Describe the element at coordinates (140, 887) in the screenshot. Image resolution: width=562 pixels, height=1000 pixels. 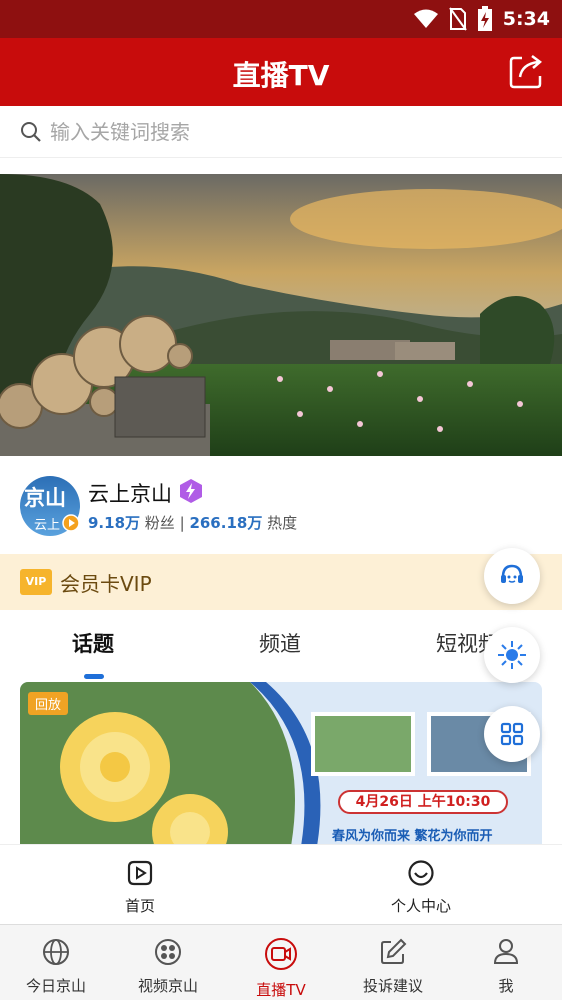
I see `subnav-home: 首页` at that location.